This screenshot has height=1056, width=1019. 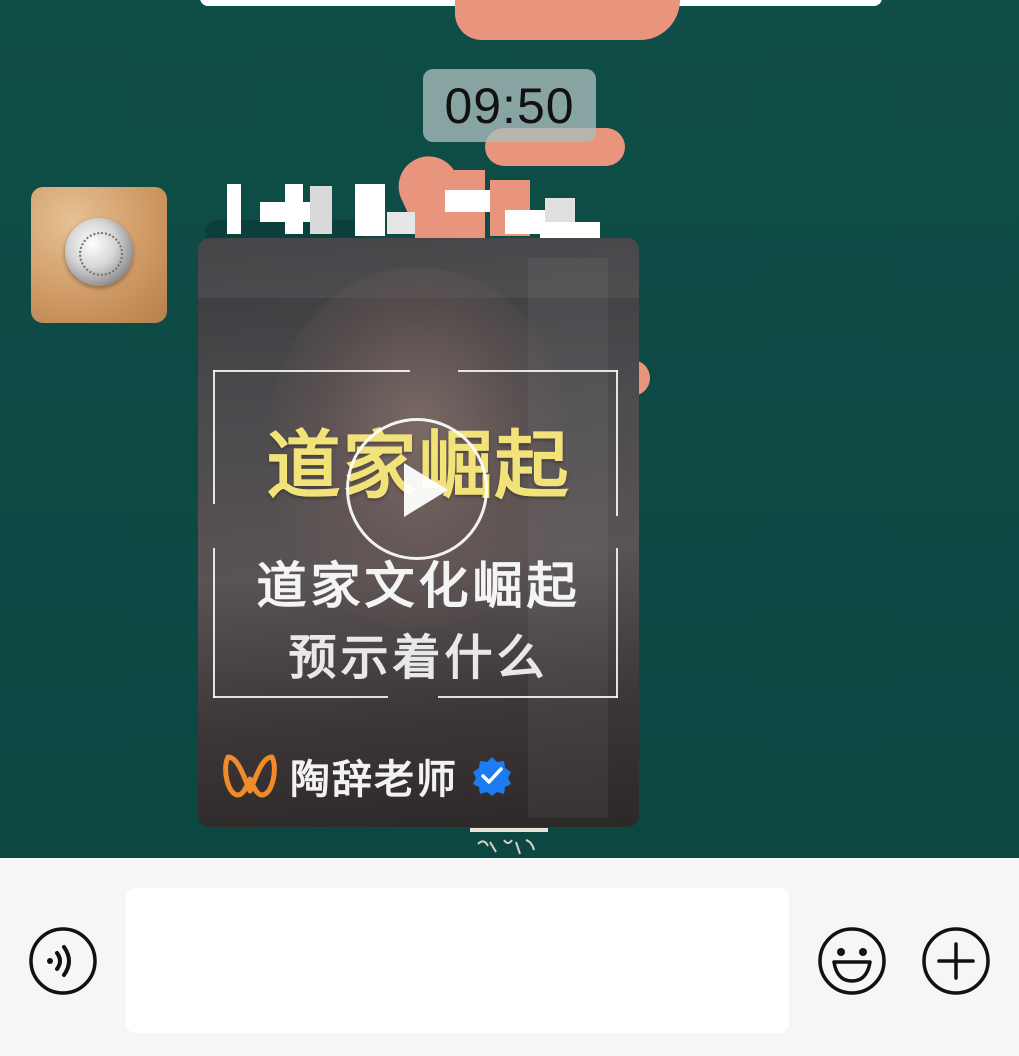 I want to click on sender-name-pixelated, so click(x=405, y=208).